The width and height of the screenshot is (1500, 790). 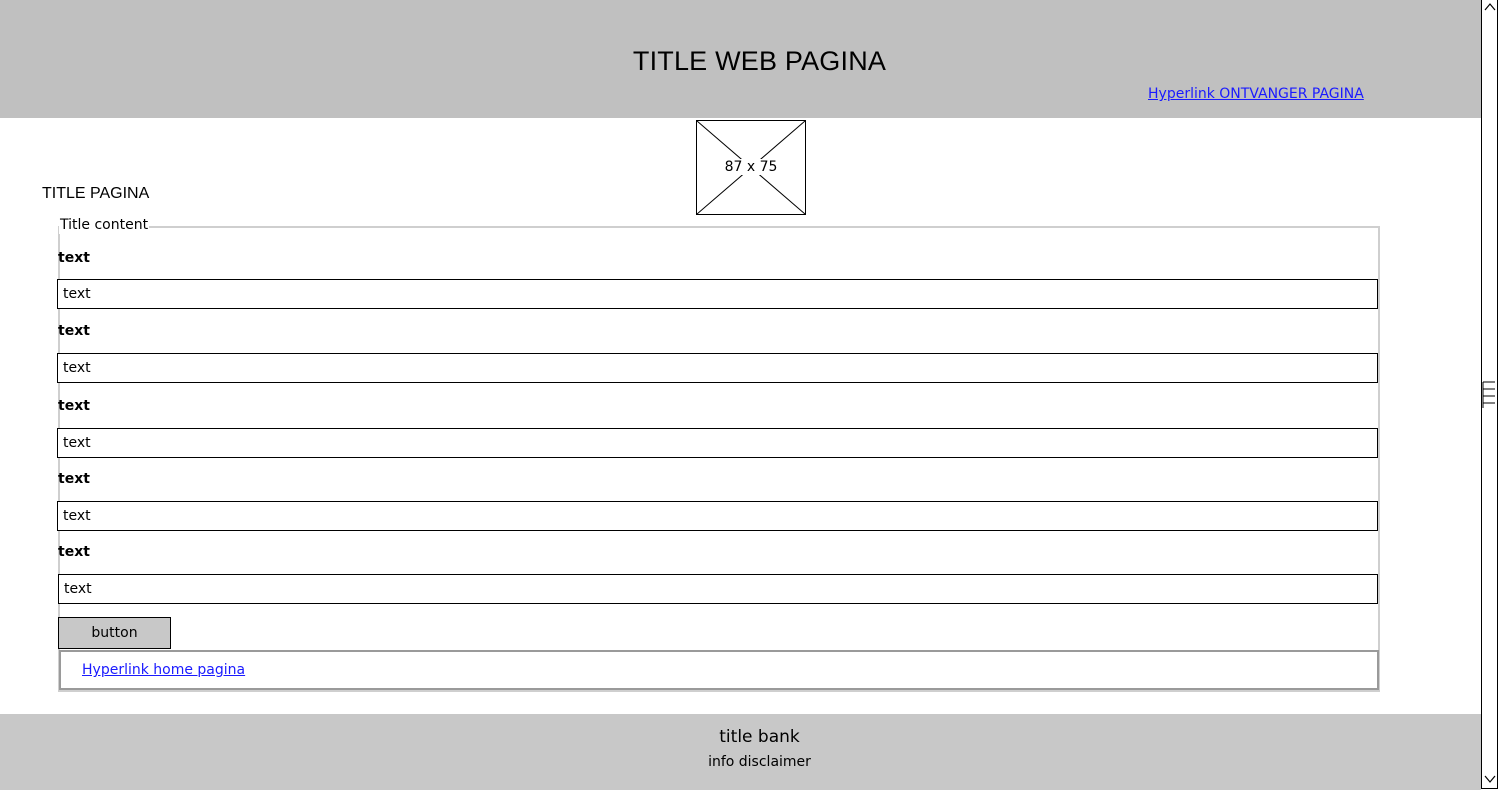 What do you see at coordinates (740, 752) in the screenshot?
I see `footer` at bounding box center [740, 752].